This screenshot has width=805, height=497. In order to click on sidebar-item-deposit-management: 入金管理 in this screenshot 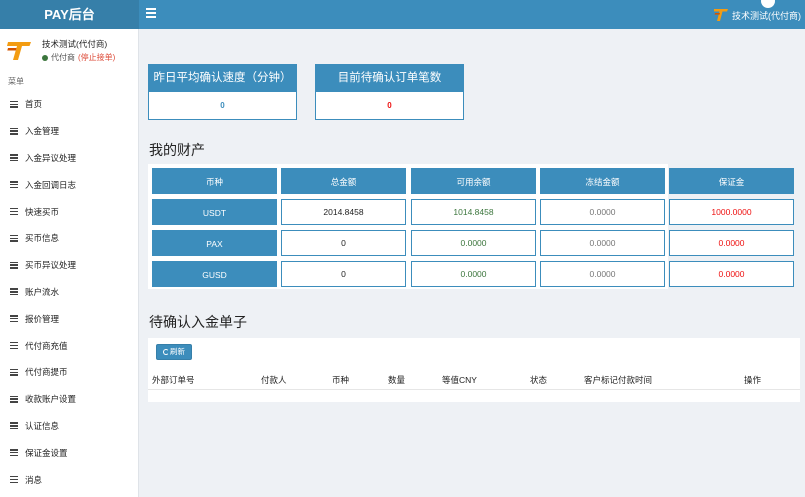, I will do `click(69, 131)`.